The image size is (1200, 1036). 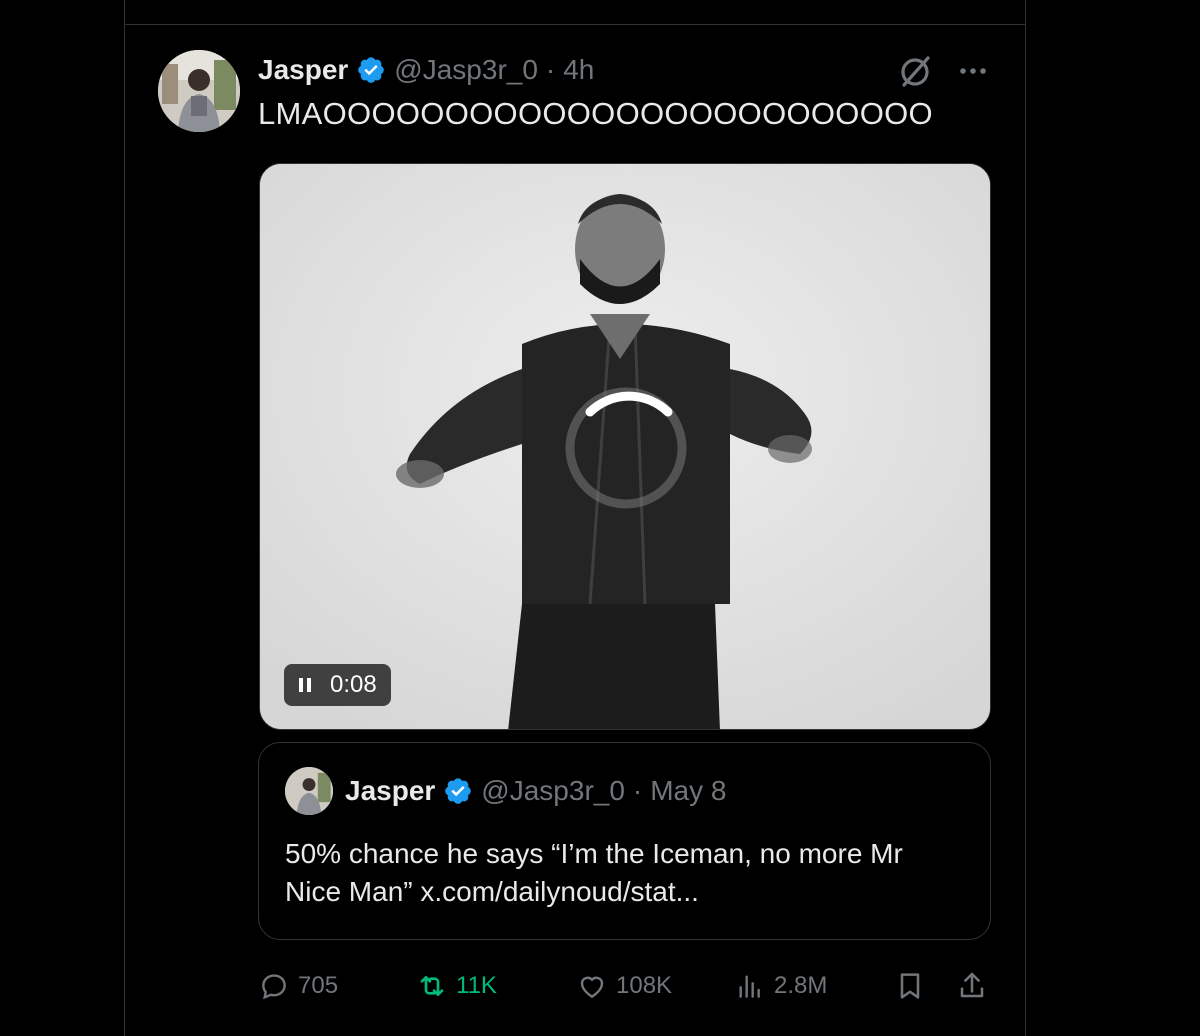 I want to click on divider, so click(x=575, y=24).